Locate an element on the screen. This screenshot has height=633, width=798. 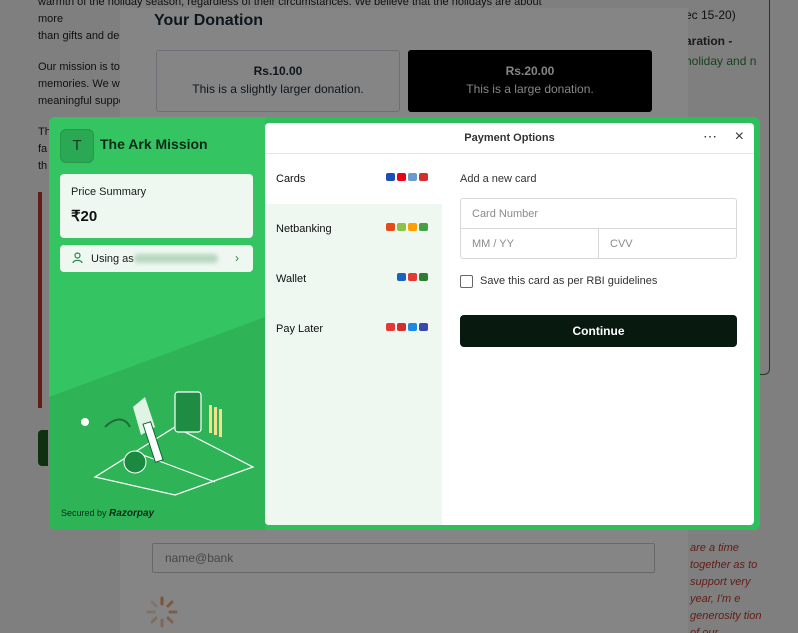
user-icon is located at coordinates (77, 258).